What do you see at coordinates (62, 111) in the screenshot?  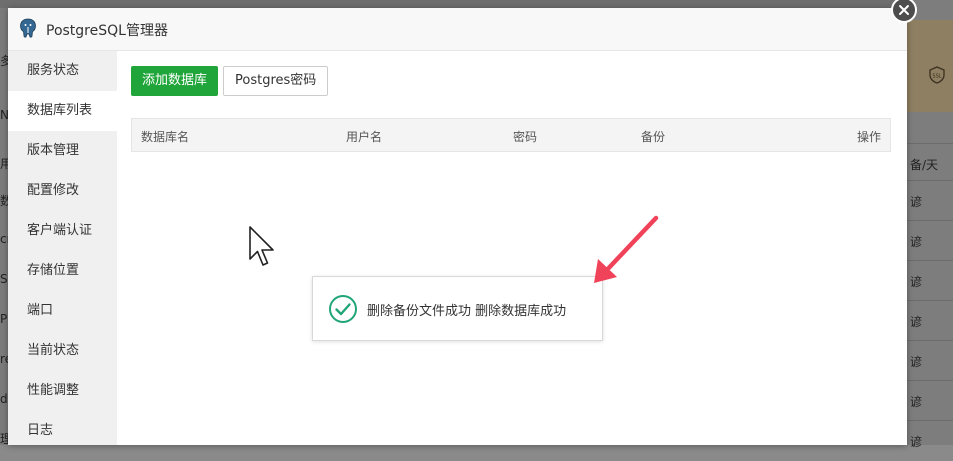 I see `sidebar-item-database-list: 数据库列表` at bounding box center [62, 111].